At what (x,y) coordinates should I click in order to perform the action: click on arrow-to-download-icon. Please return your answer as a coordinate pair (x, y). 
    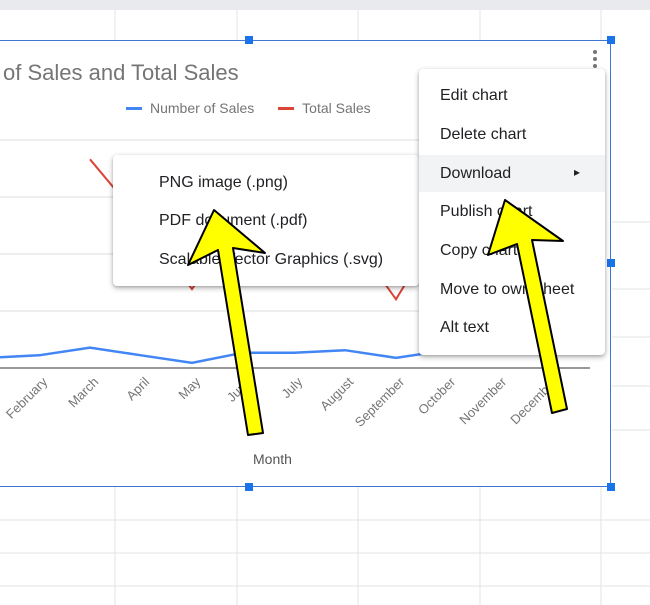
    Looking at the image, I should click on (527, 306).